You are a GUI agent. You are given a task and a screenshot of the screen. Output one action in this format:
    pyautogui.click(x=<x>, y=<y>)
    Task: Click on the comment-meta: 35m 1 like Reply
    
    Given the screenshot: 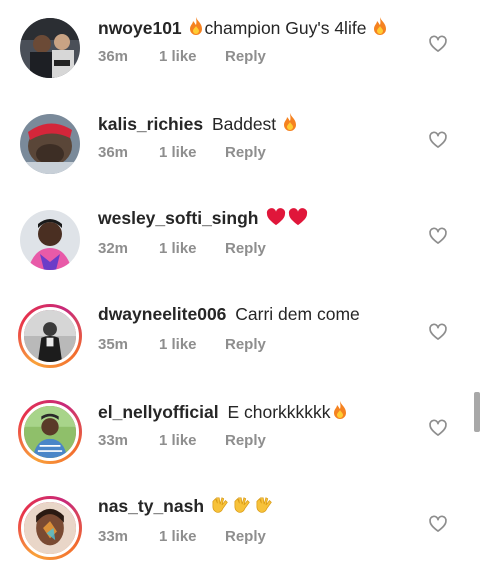 What is the action you would take?
    pyautogui.click(x=182, y=344)
    